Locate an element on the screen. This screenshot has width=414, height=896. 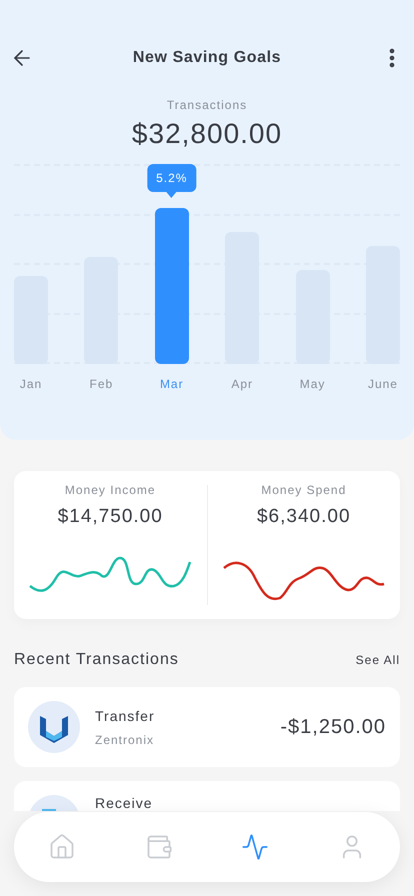
wallet-icon is located at coordinates (158, 847).